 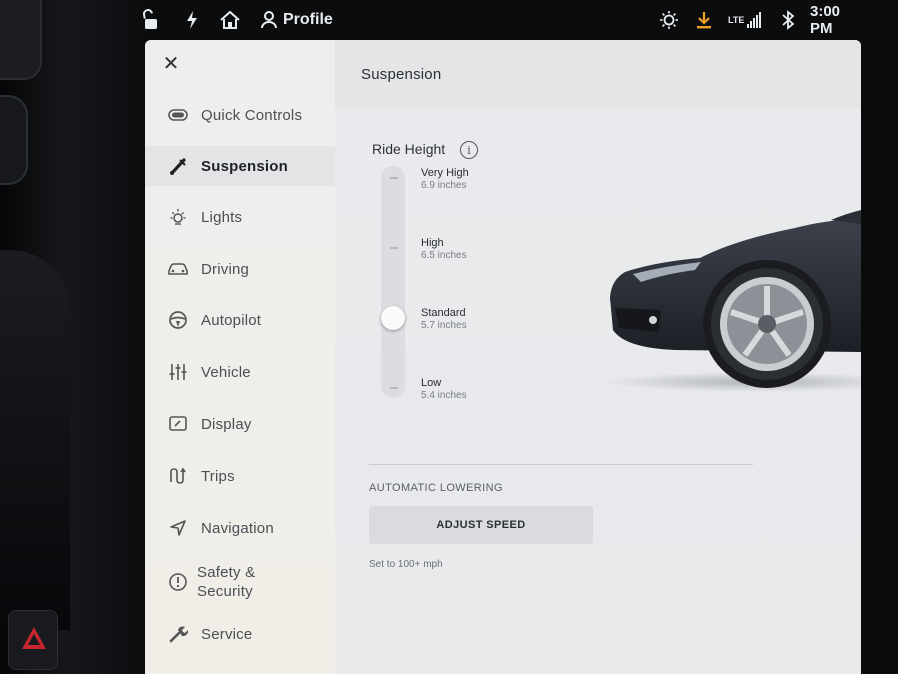 I want to click on signal-icon: LTE, so click(x=745, y=20).